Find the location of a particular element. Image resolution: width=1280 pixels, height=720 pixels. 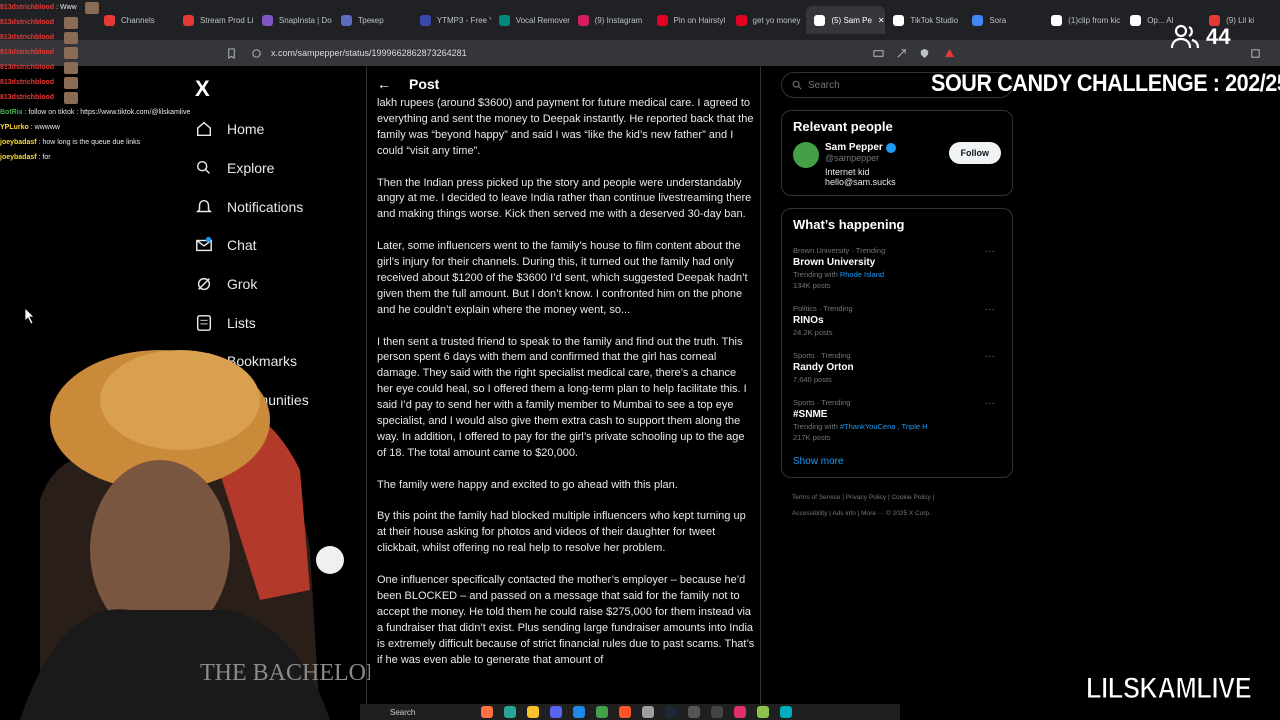

file-explorer-icon is located at coordinates (533, 712).